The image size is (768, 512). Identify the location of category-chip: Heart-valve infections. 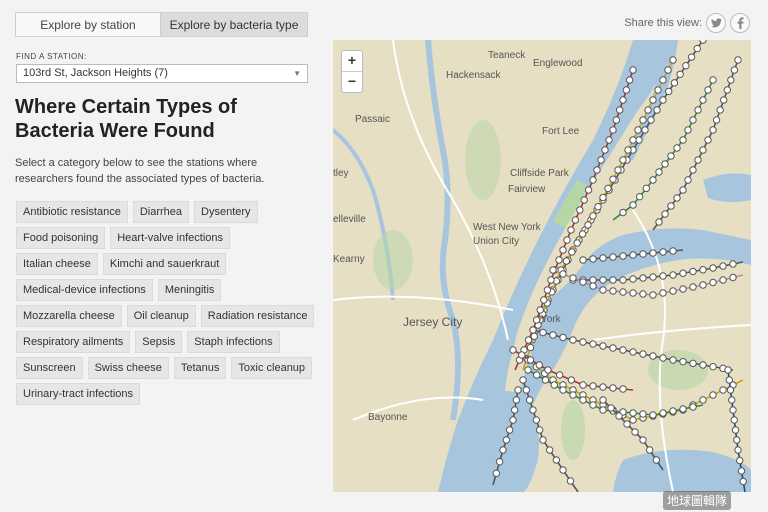
(170, 238).